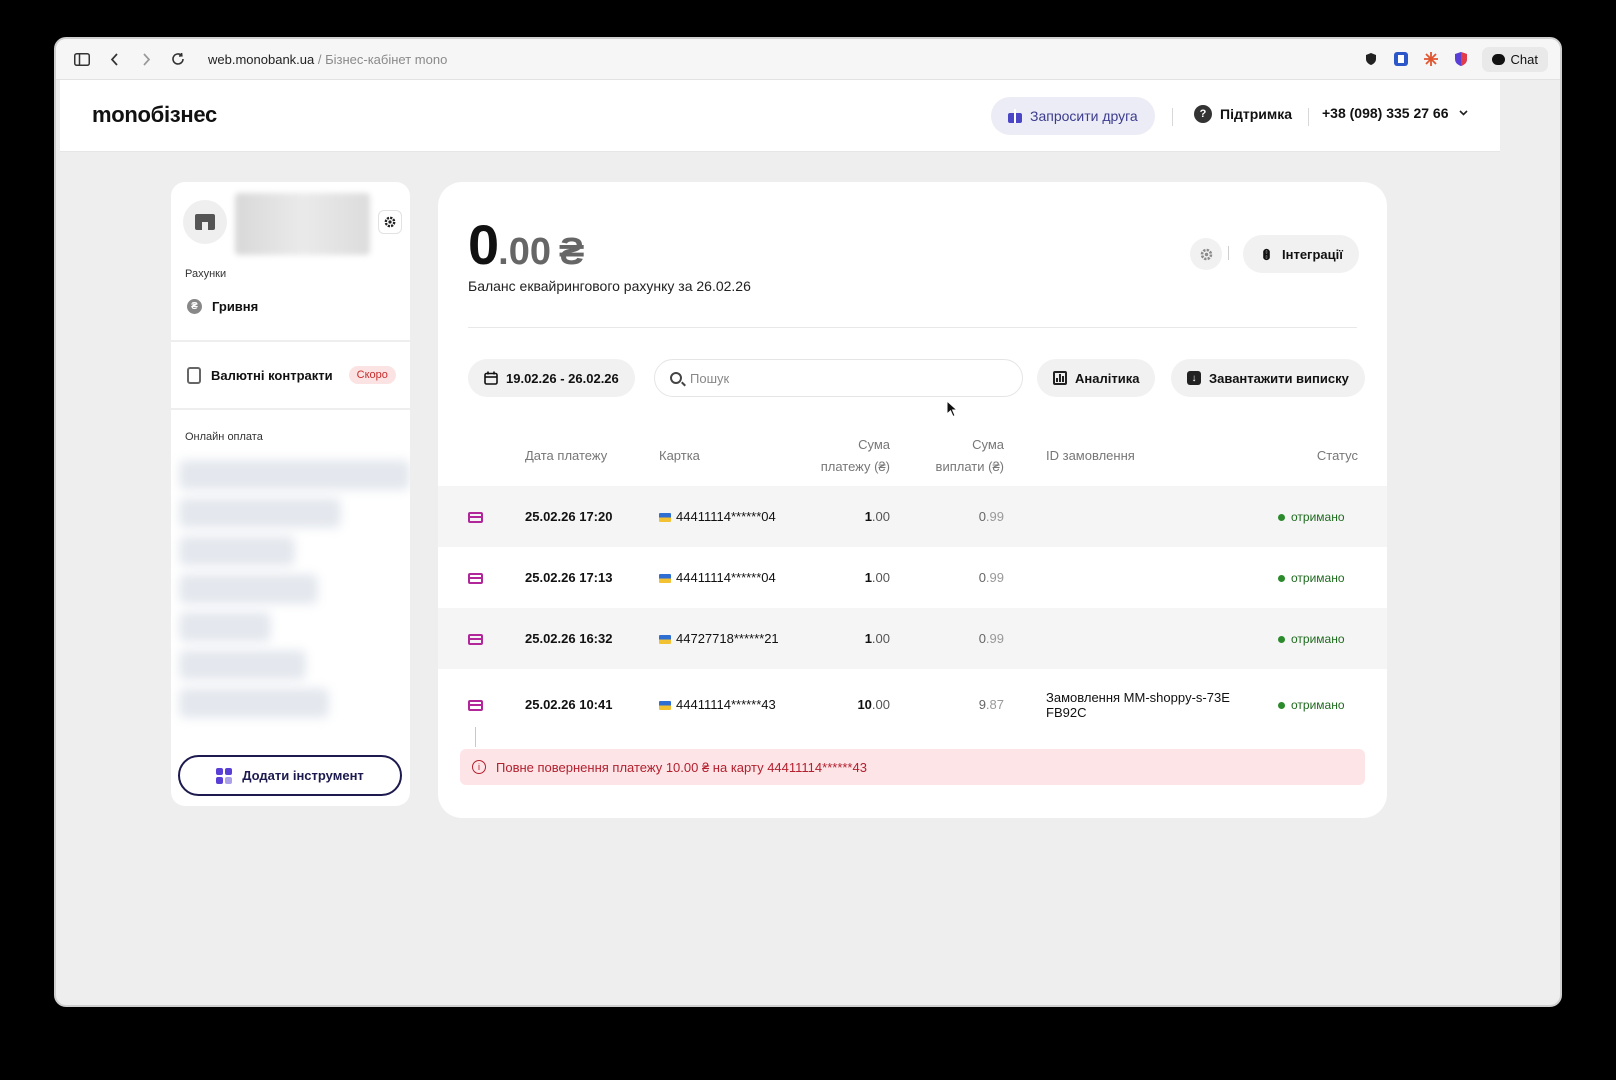 This screenshot has height=1080, width=1616. I want to click on colorful-shield-extension-icon, so click(1461, 59).